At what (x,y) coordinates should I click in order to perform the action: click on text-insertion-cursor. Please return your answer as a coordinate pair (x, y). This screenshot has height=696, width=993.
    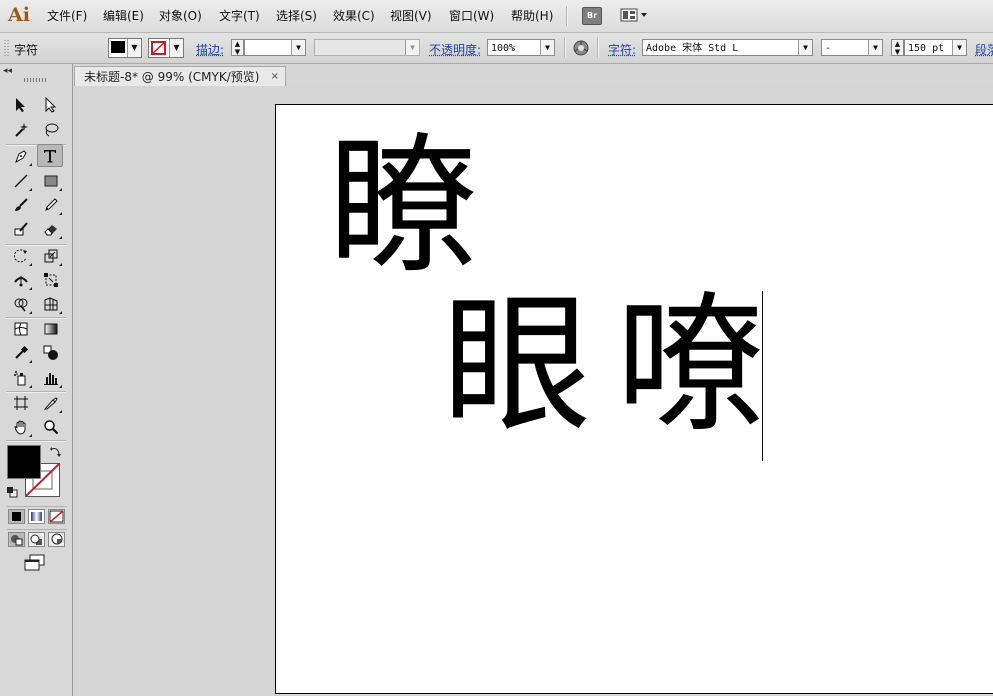
    Looking at the image, I should click on (762, 376).